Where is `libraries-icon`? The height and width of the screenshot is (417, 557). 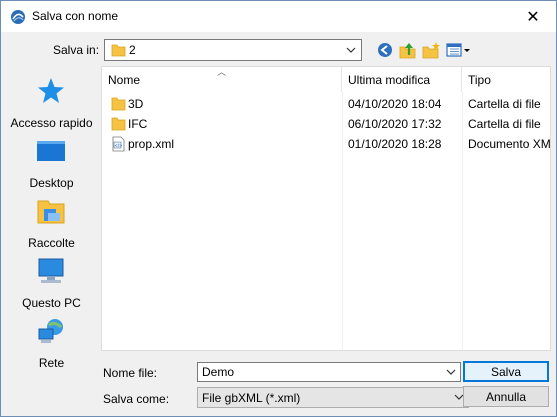
libraries-icon is located at coordinates (51, 212).